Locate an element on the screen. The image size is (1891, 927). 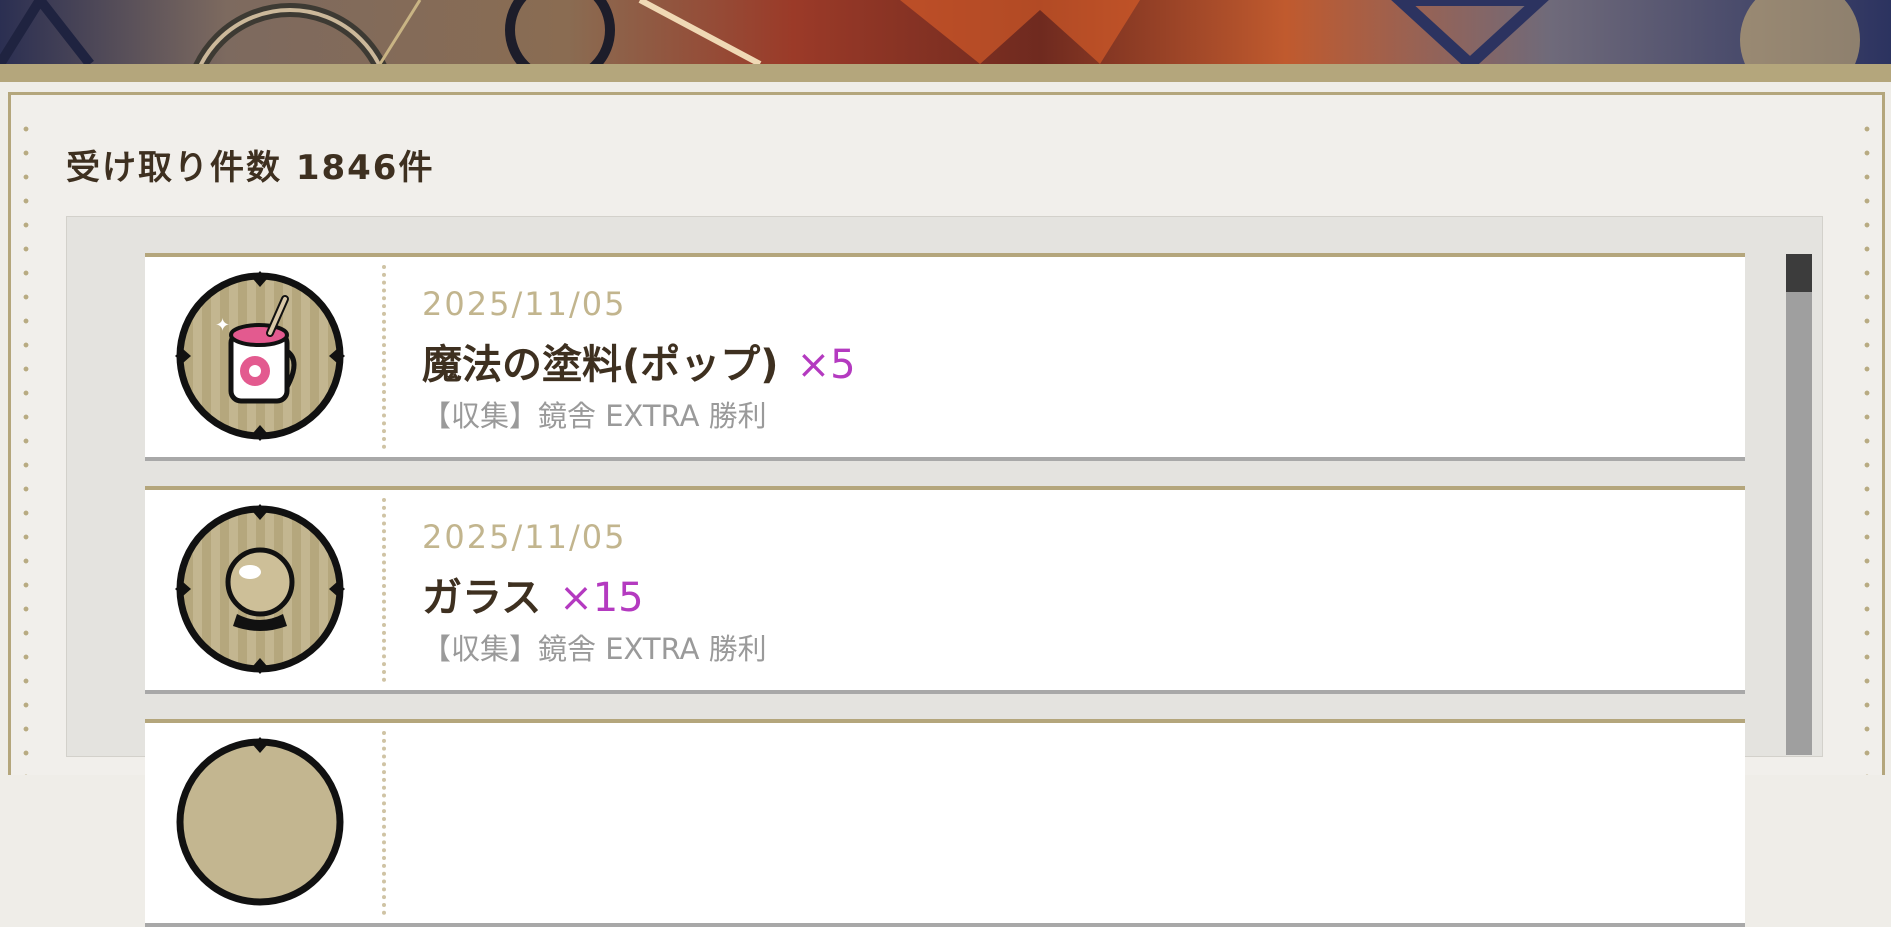
item-icon-frame: ✦ is located at coordinates (260, 356).